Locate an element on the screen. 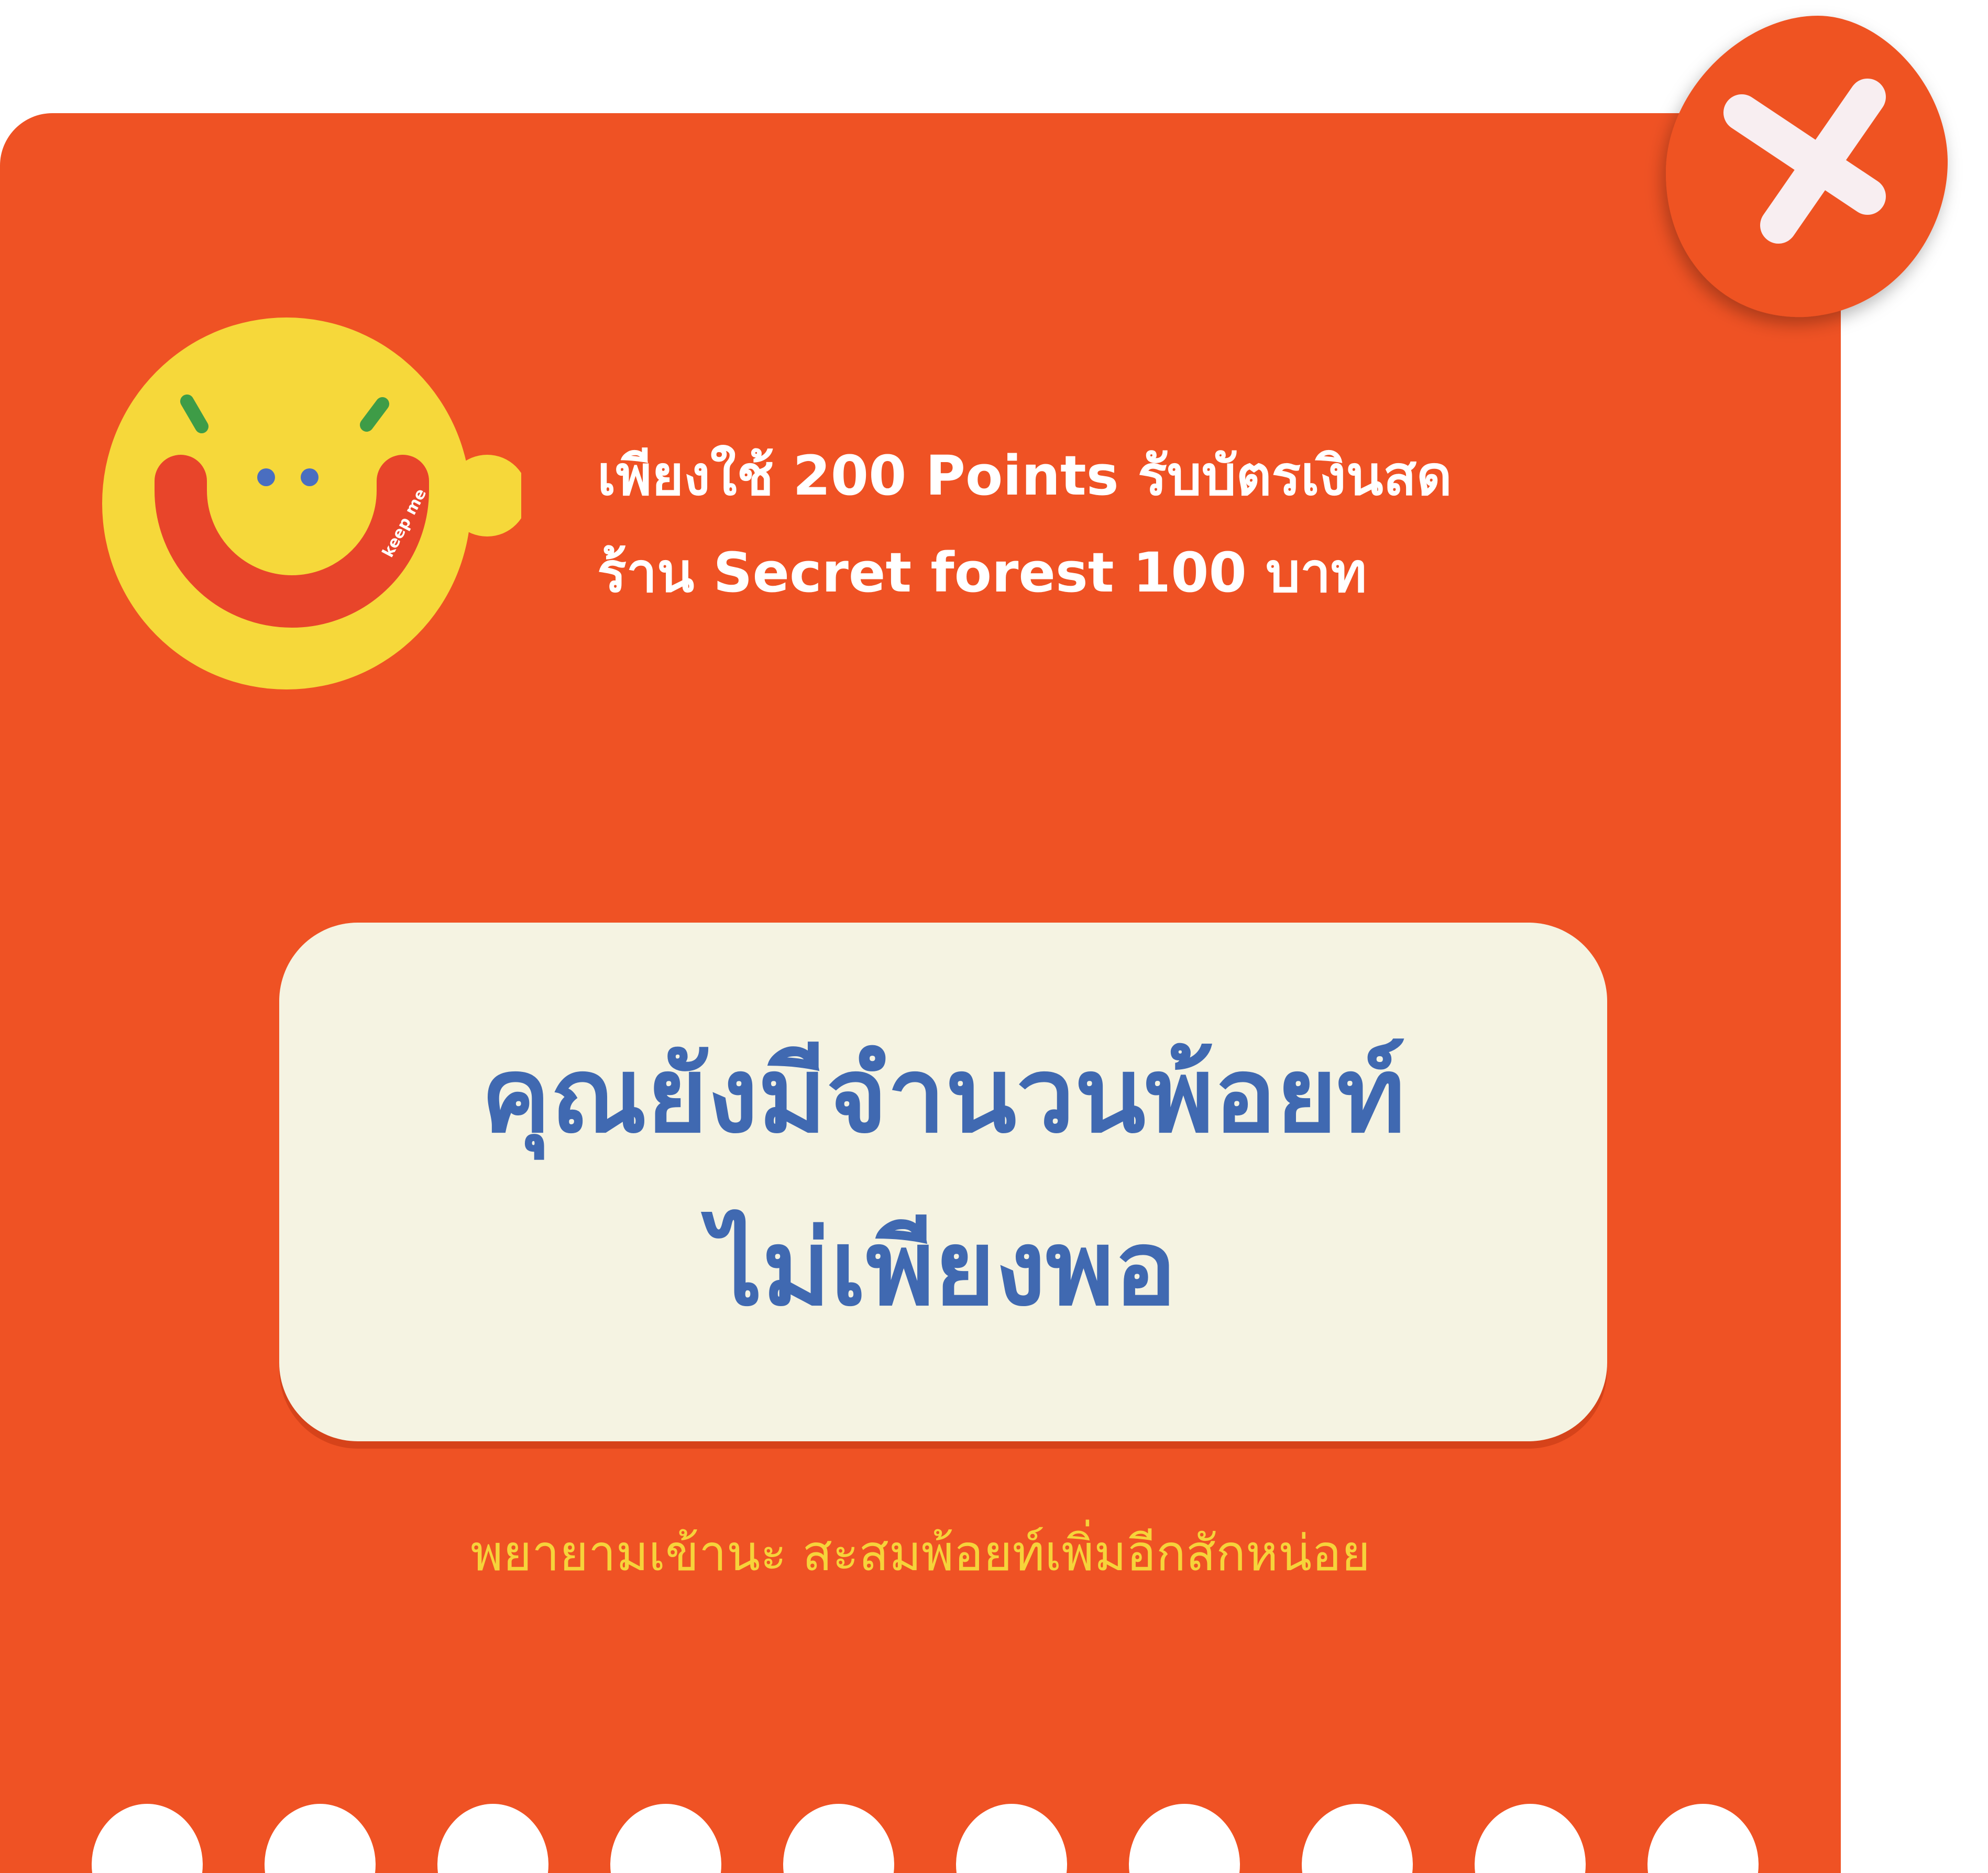 The height and width of the screenshot is (1873, 1988). close-icon is located at coordinates (1807, 166).